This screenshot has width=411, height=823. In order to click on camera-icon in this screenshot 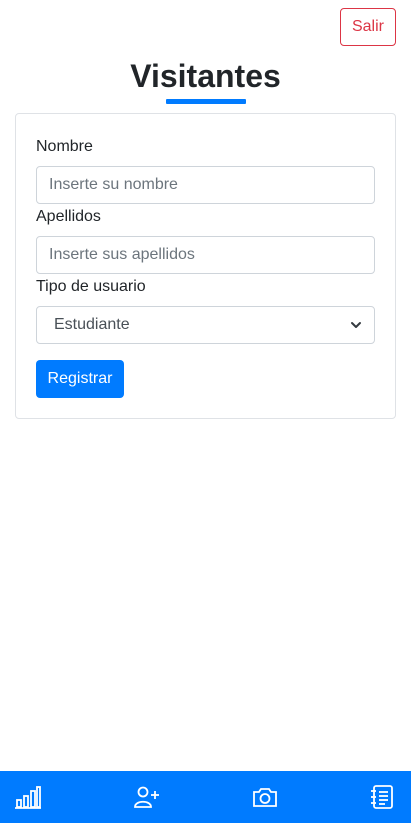, I will do `click(265, 797)`.